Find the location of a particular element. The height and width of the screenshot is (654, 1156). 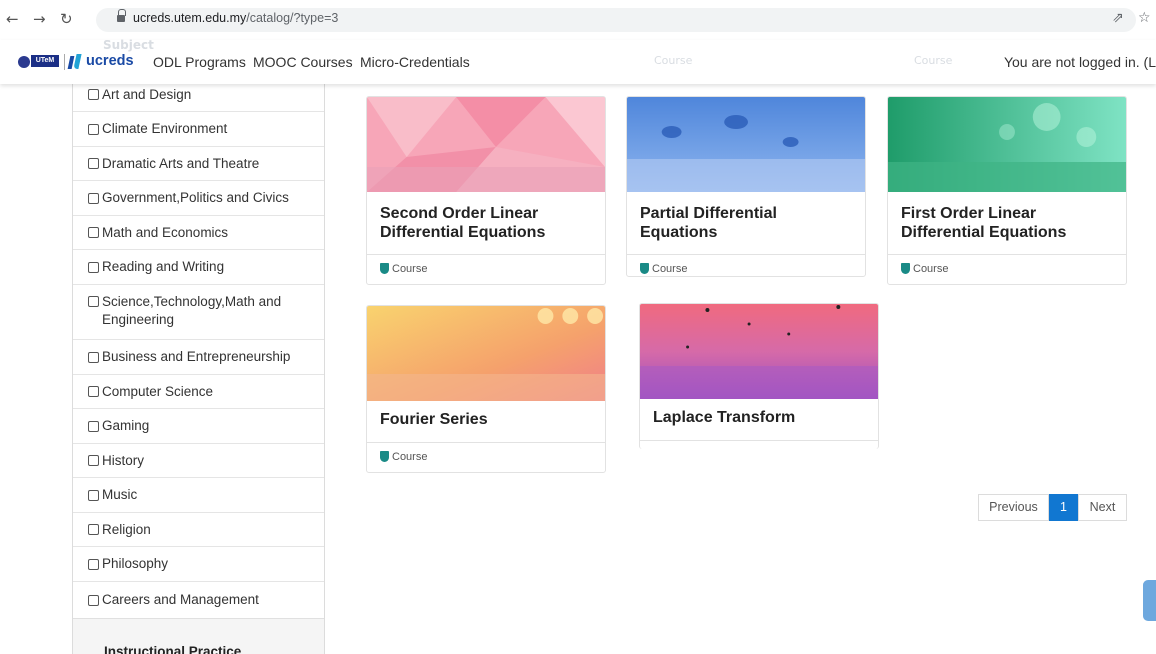

star-icon: ☆ is located at coordinates (1144, 18).